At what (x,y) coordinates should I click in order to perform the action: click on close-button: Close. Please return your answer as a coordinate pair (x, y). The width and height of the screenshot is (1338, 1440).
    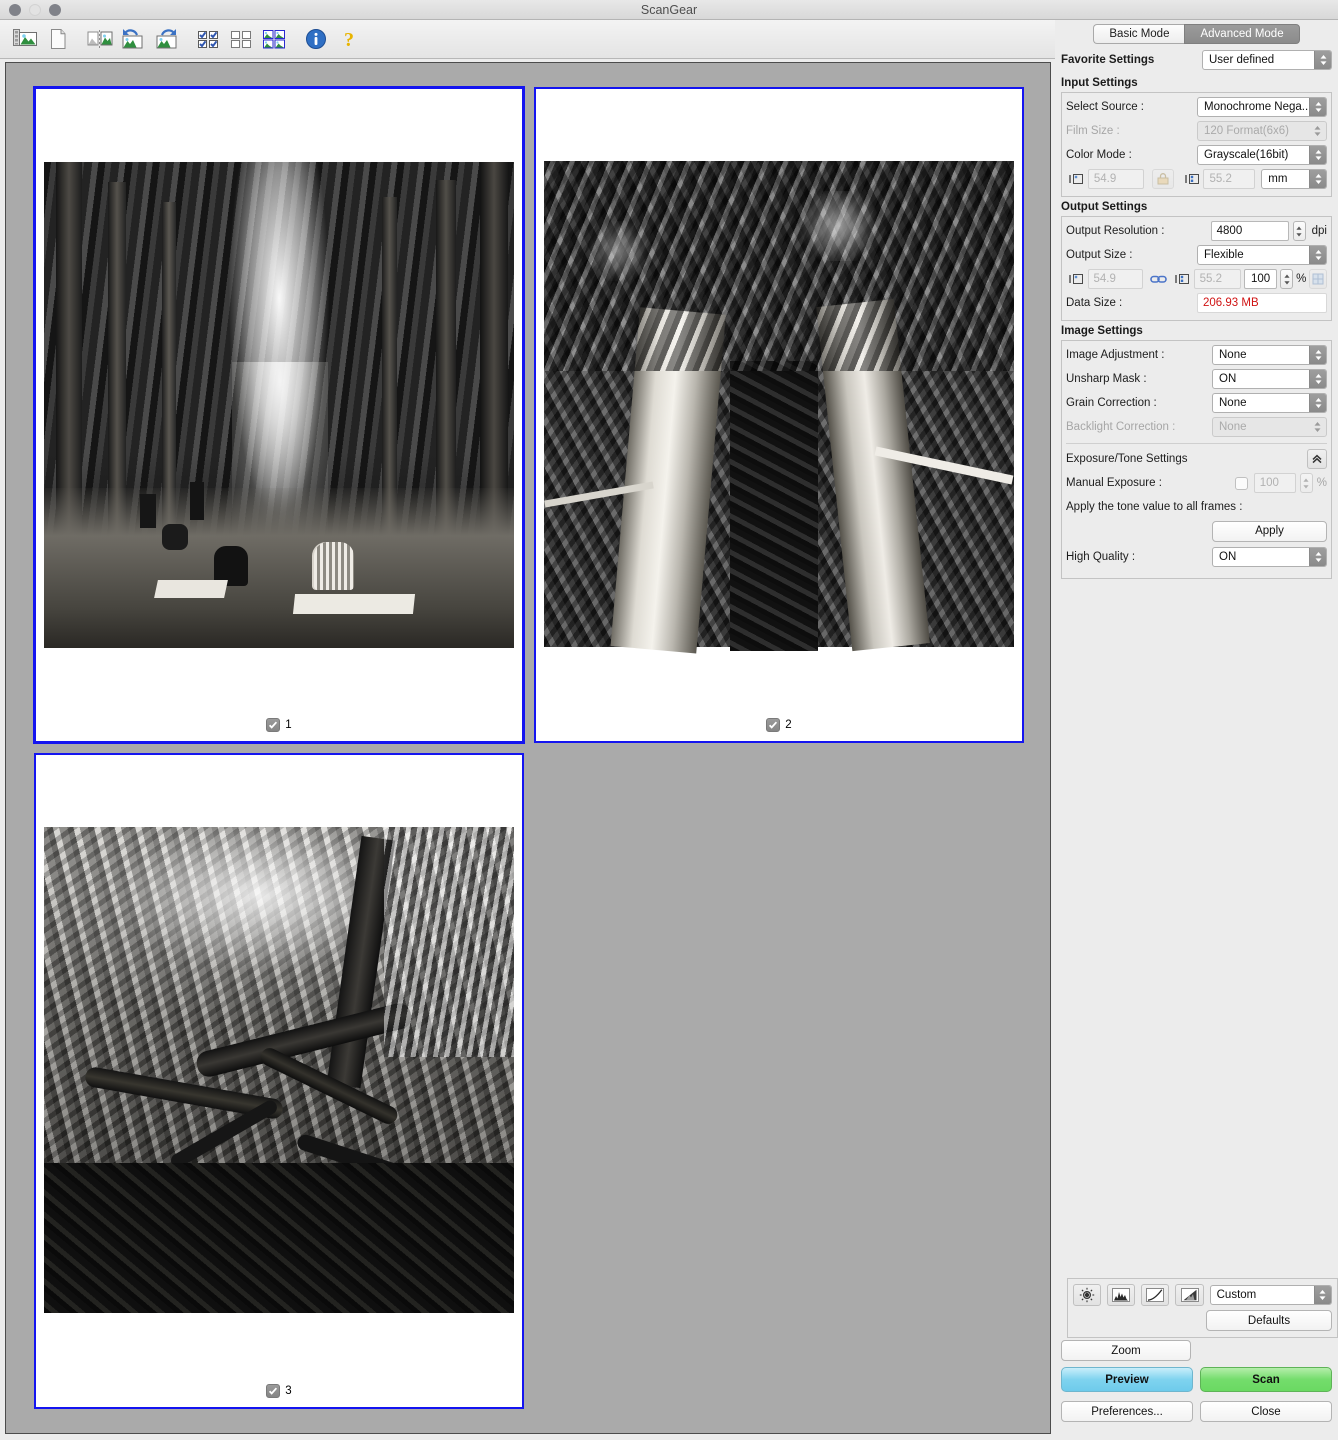
    Looking at the image, I should click on (1266, 1411).